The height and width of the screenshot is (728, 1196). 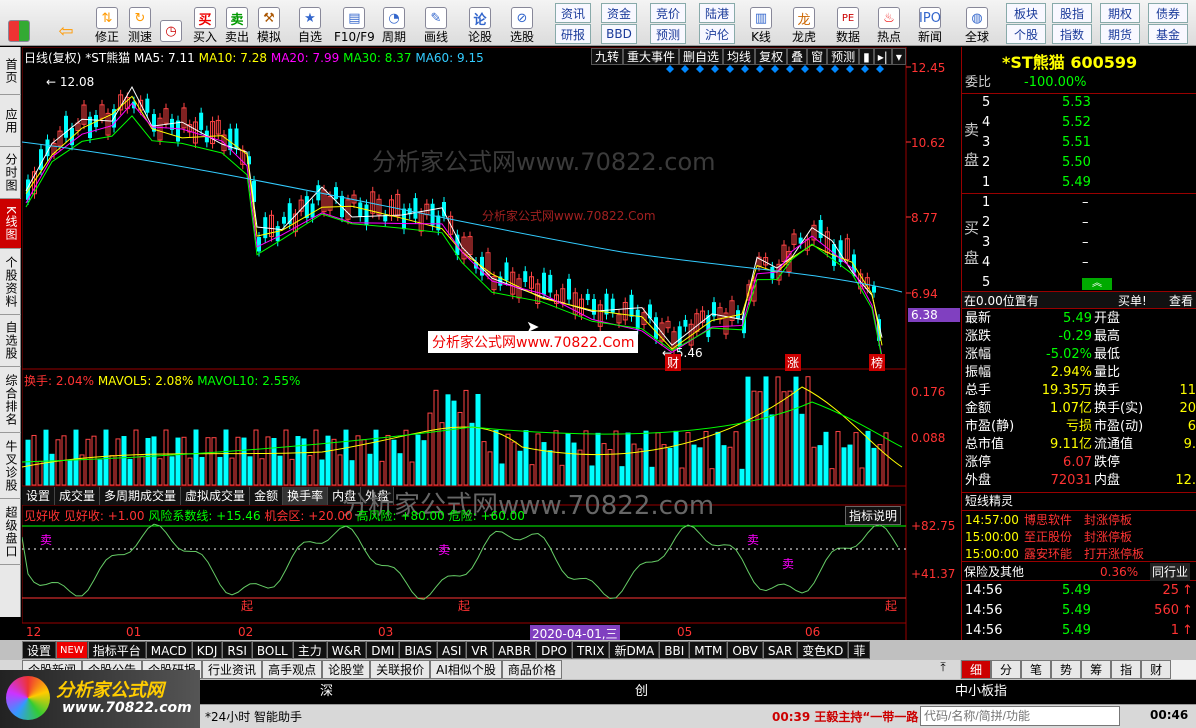 What do you see at coordinates (771, 56) in the screenshot?
I see `adjust-button: 复权` at bounding box center [771, 56].